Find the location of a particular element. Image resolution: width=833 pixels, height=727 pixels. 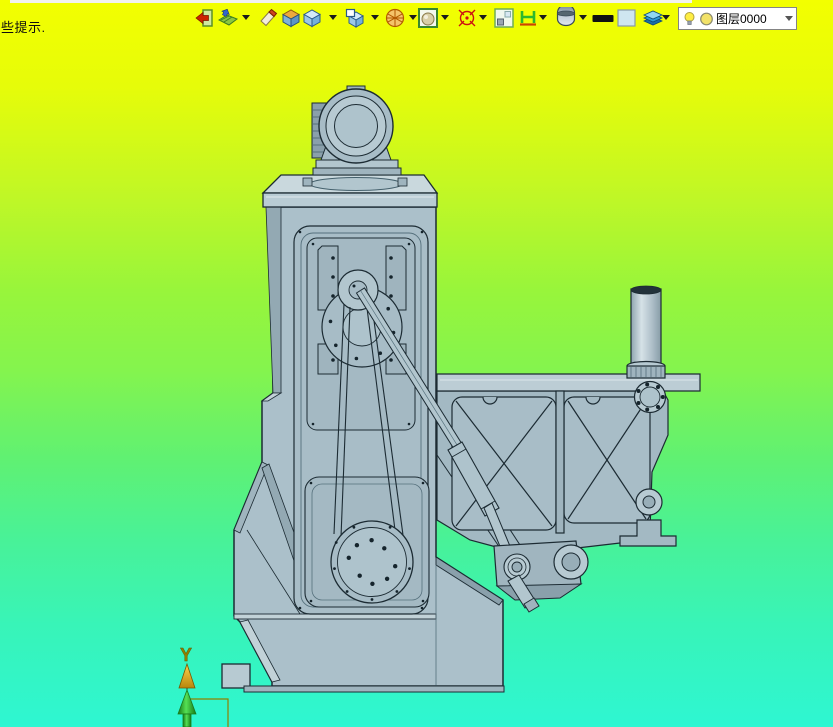

electric-motor is located at coordinates (356, 130).